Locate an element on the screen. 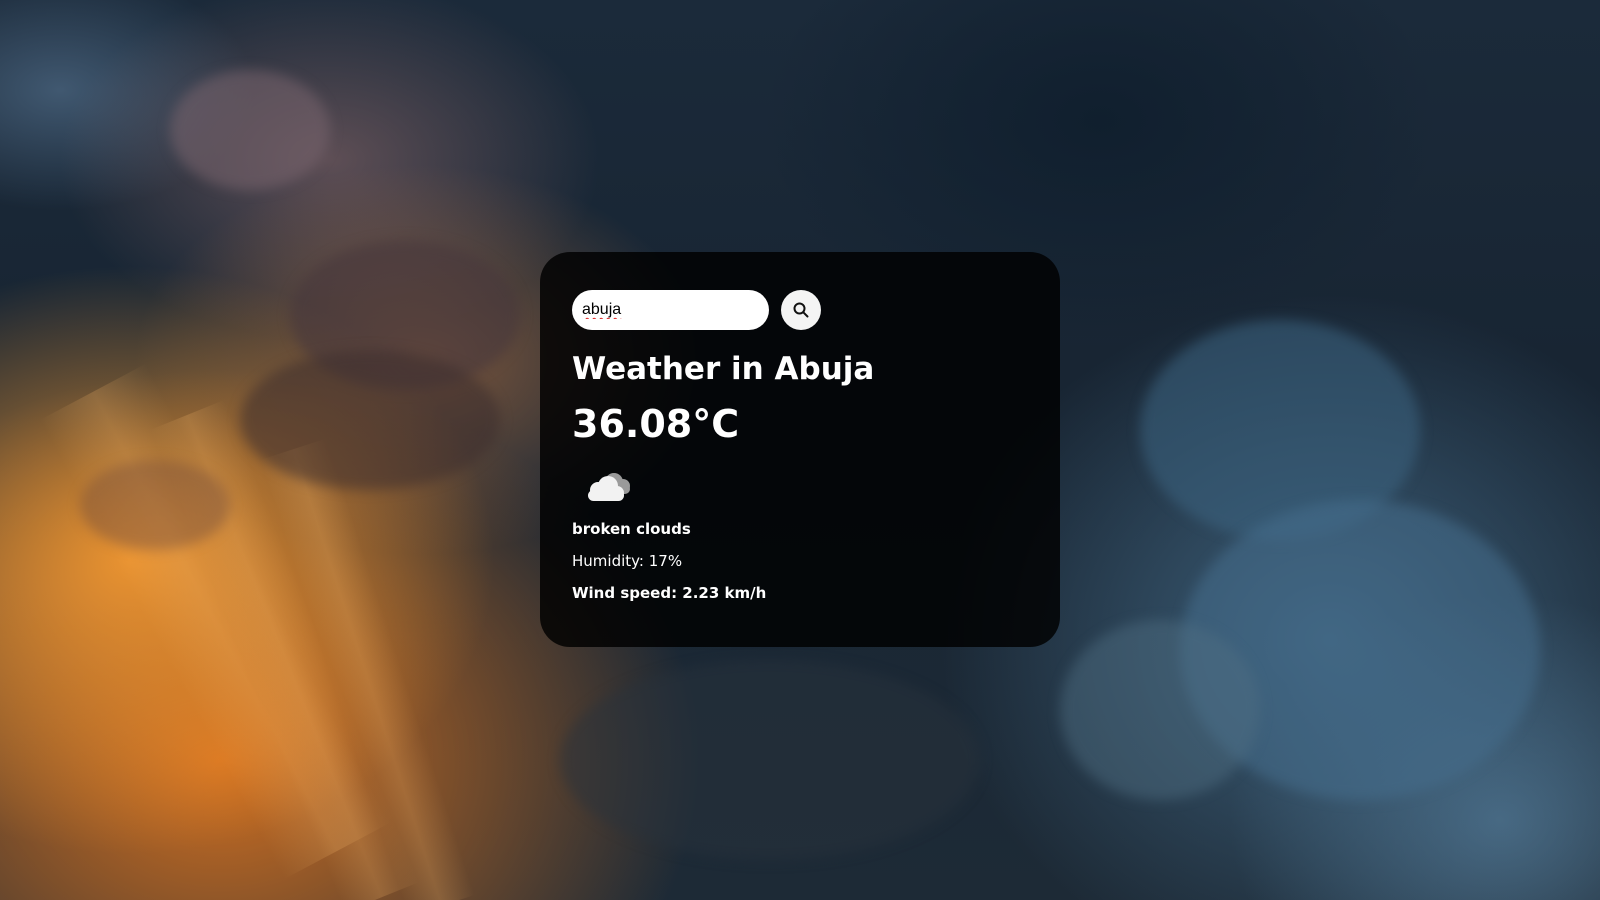 This screenshot has width=1600, height=900. wind-speed-value: Wind speed: 2.23 km/h is located at coordinates (669, 593).